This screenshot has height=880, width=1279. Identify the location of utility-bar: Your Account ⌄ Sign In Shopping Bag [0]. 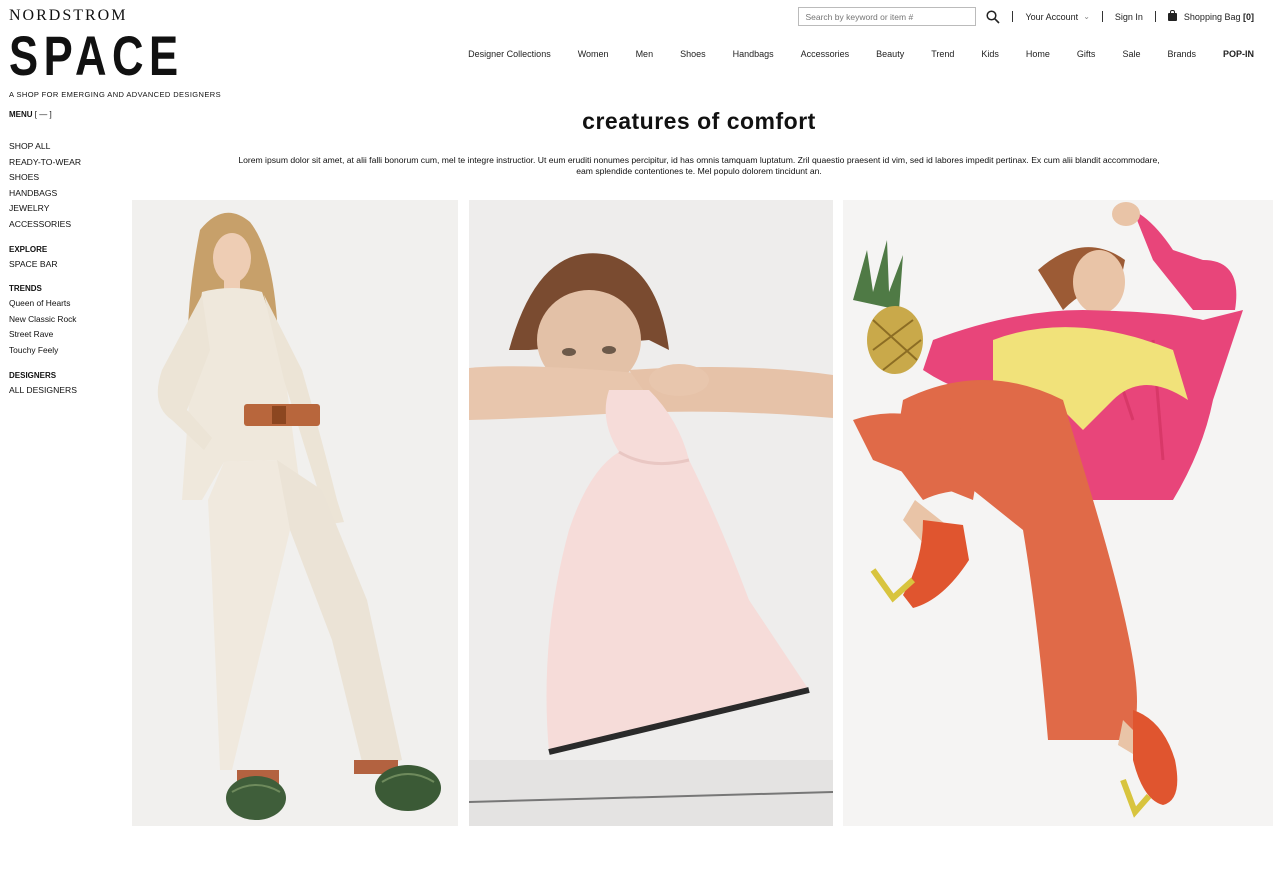
(1026, 16).